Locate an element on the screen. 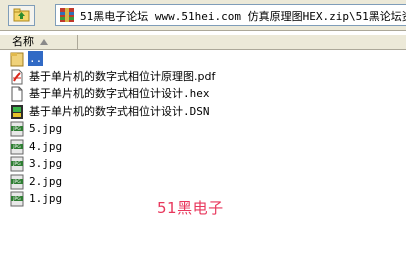 The height and width of the screenshot is (267, 406). file-name: 5.jpg is located at coordinates (46, 128).